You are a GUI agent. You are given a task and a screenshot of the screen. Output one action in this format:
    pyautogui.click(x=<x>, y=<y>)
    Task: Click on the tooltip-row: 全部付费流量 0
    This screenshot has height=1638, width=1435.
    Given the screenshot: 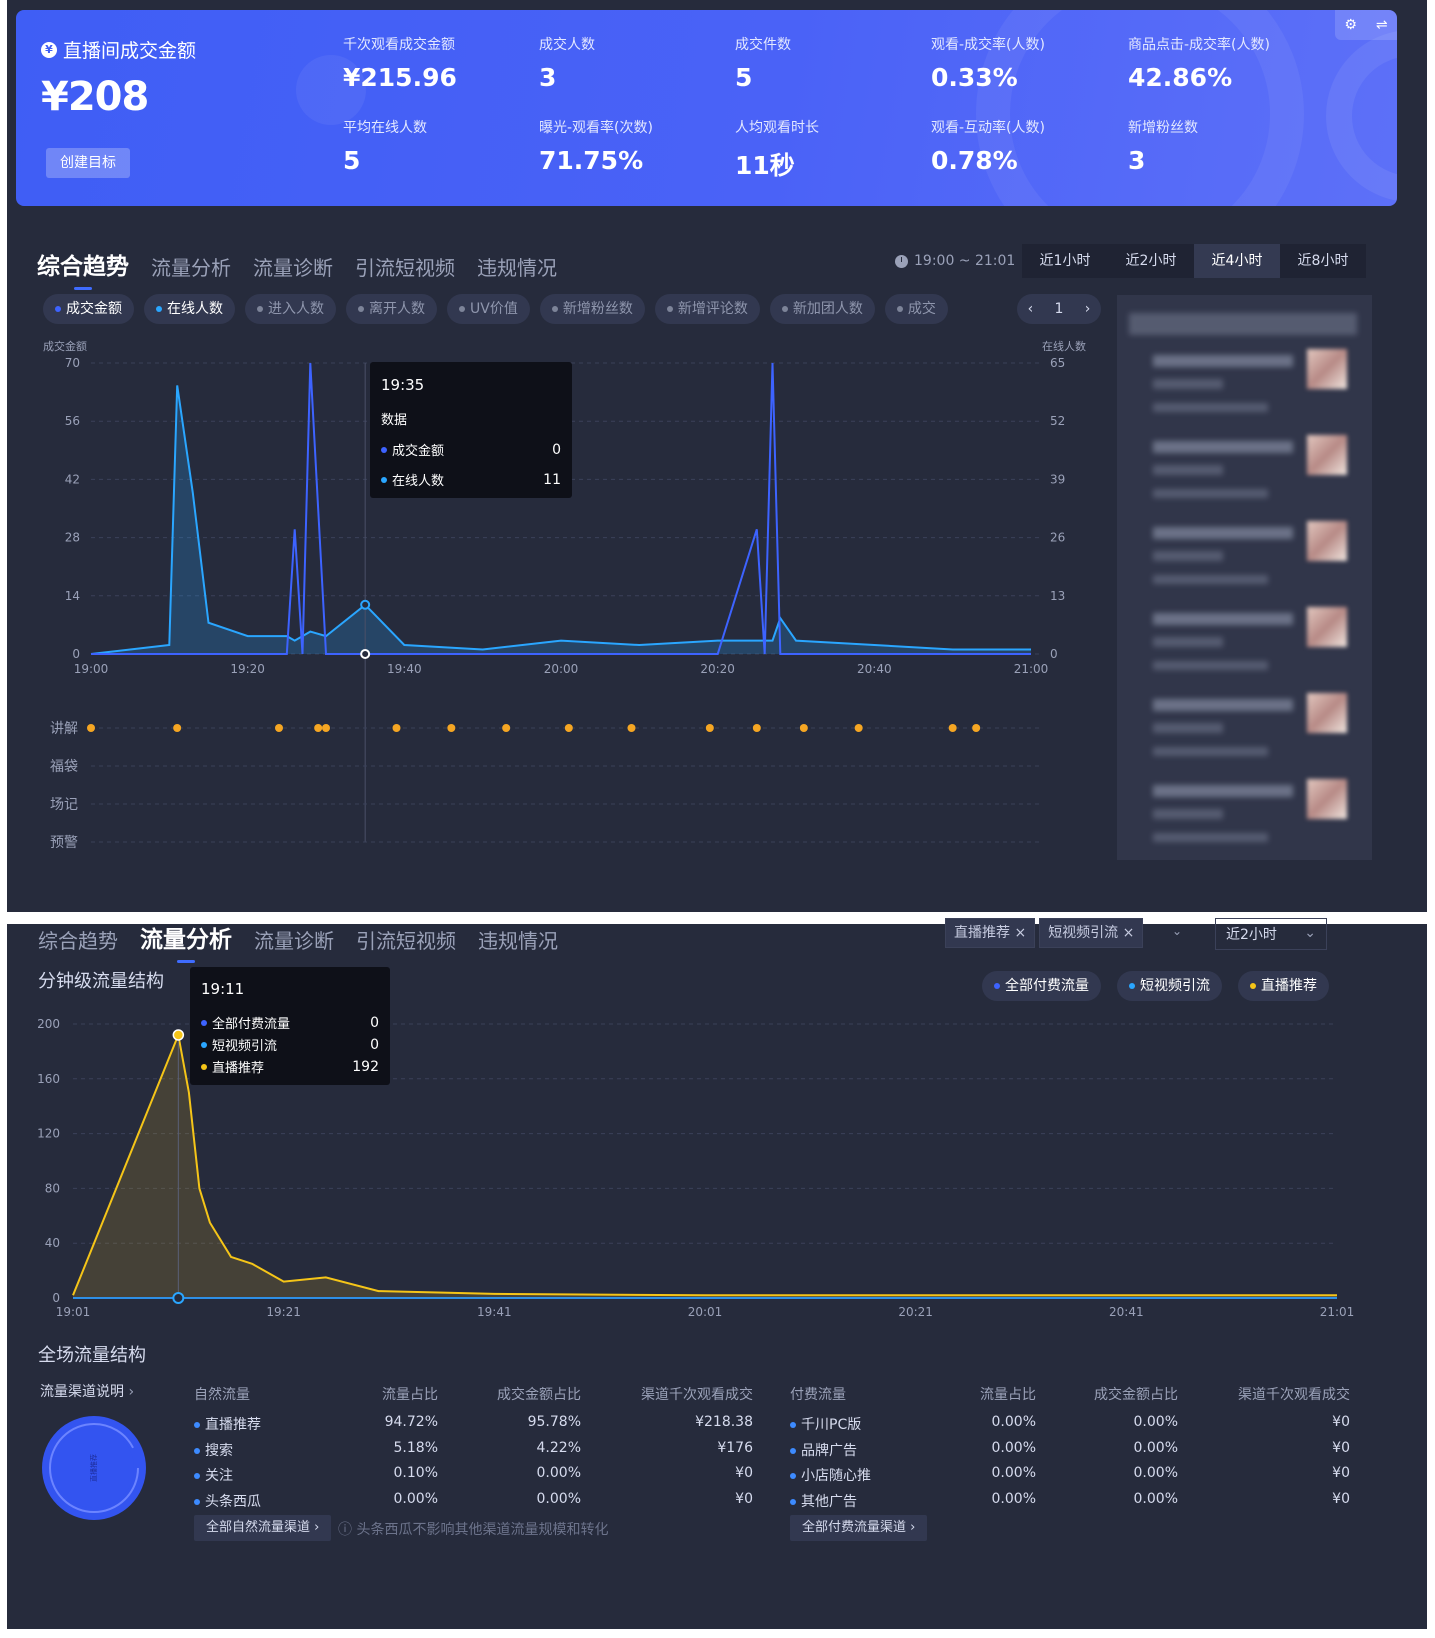 What is the action you would take?
    pyautogui.click(x=290, y=1022)
    